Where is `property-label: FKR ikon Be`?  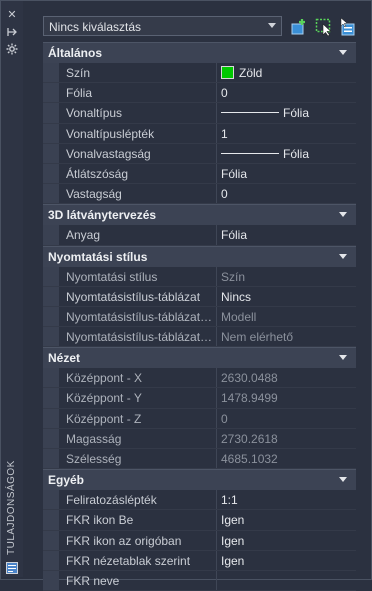 property-label: FKR ikon Be is located at coordinates (100, 520).